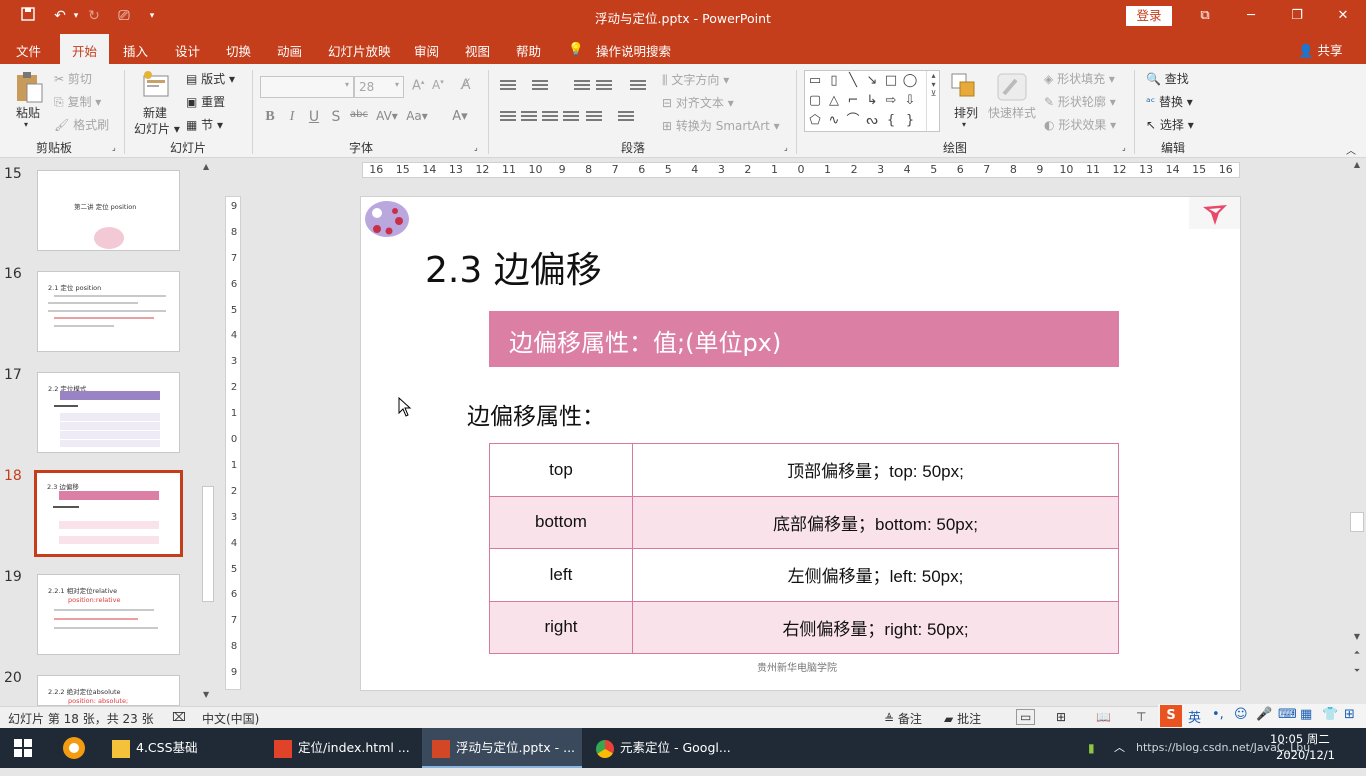 The width and height of the screenshot is (1366, 776). I want to click on tab-slideshow: 幻灯片放映, so click(359, 50).